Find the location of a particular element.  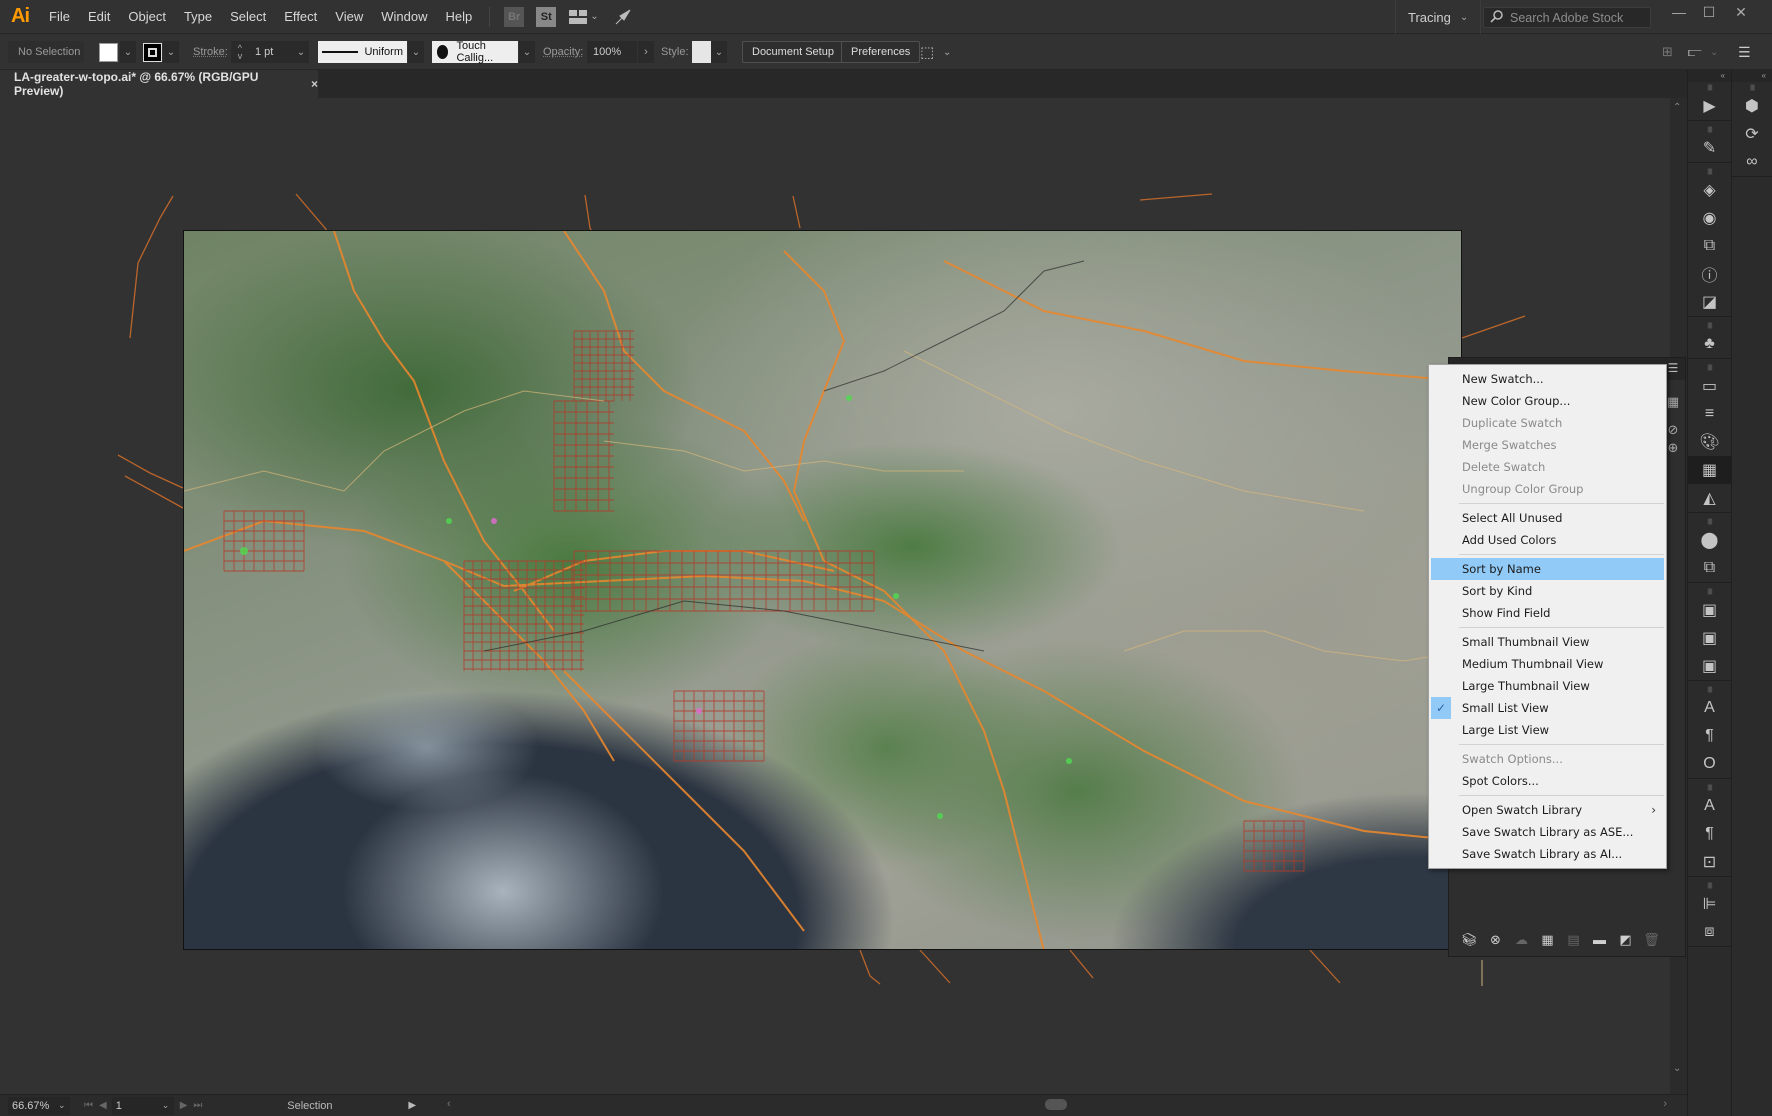

layers-icon: ◈ is located at coordinates (1709, 190).